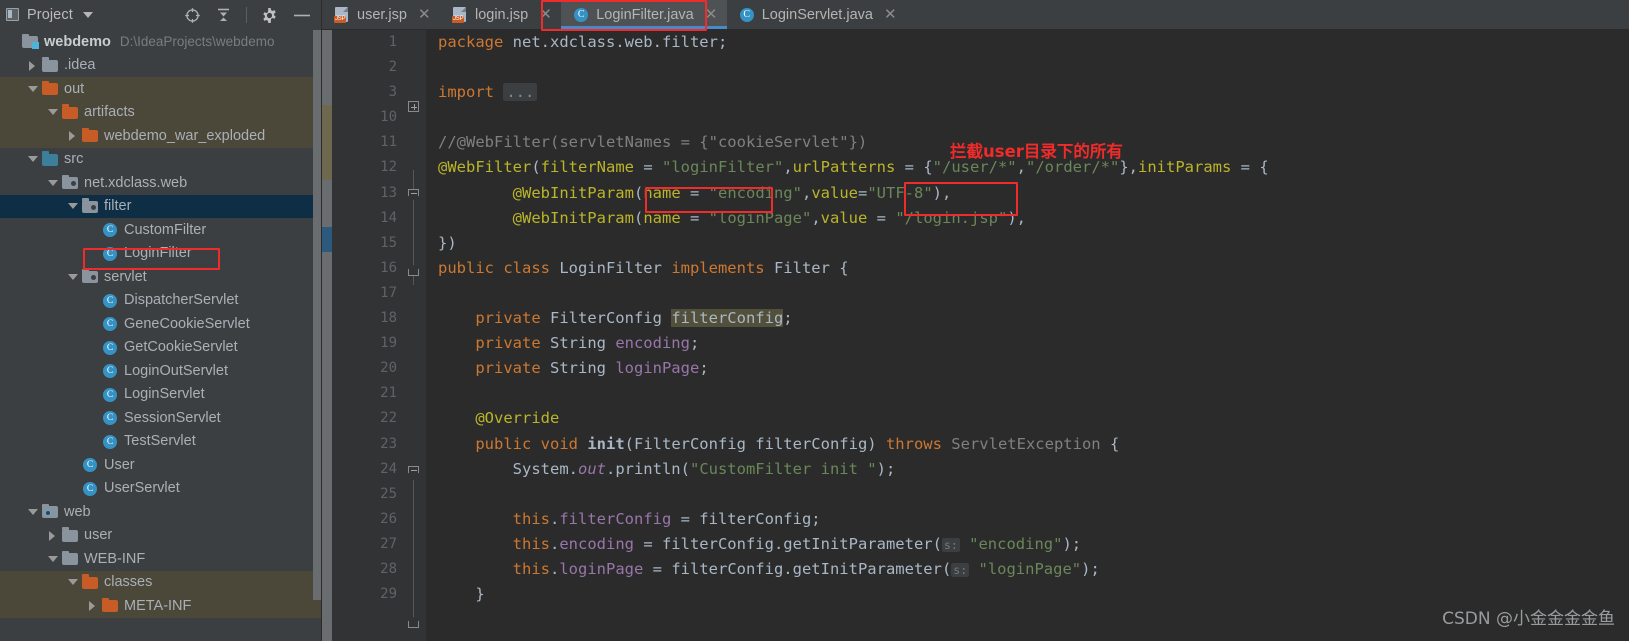 This screenshot has height=641, width=1629. Describe the element at coordinates (161, 183) in the screenshot. I see `tree-item-net-xdclass-web: net.xdclass.web` at that location.